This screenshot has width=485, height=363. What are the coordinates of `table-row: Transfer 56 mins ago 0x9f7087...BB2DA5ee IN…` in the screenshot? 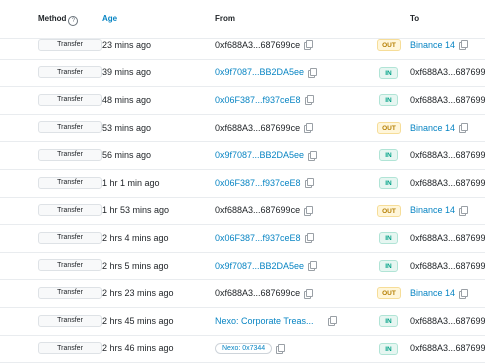 It's located at (242, 155).